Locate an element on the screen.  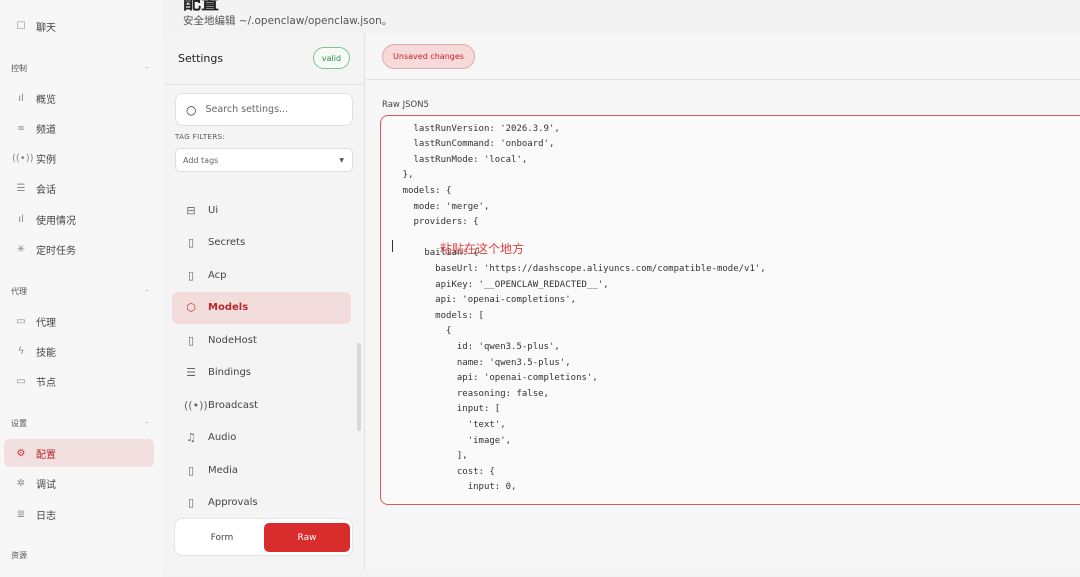
nav-item-label: 技能 is located at coordinates (46, 353).